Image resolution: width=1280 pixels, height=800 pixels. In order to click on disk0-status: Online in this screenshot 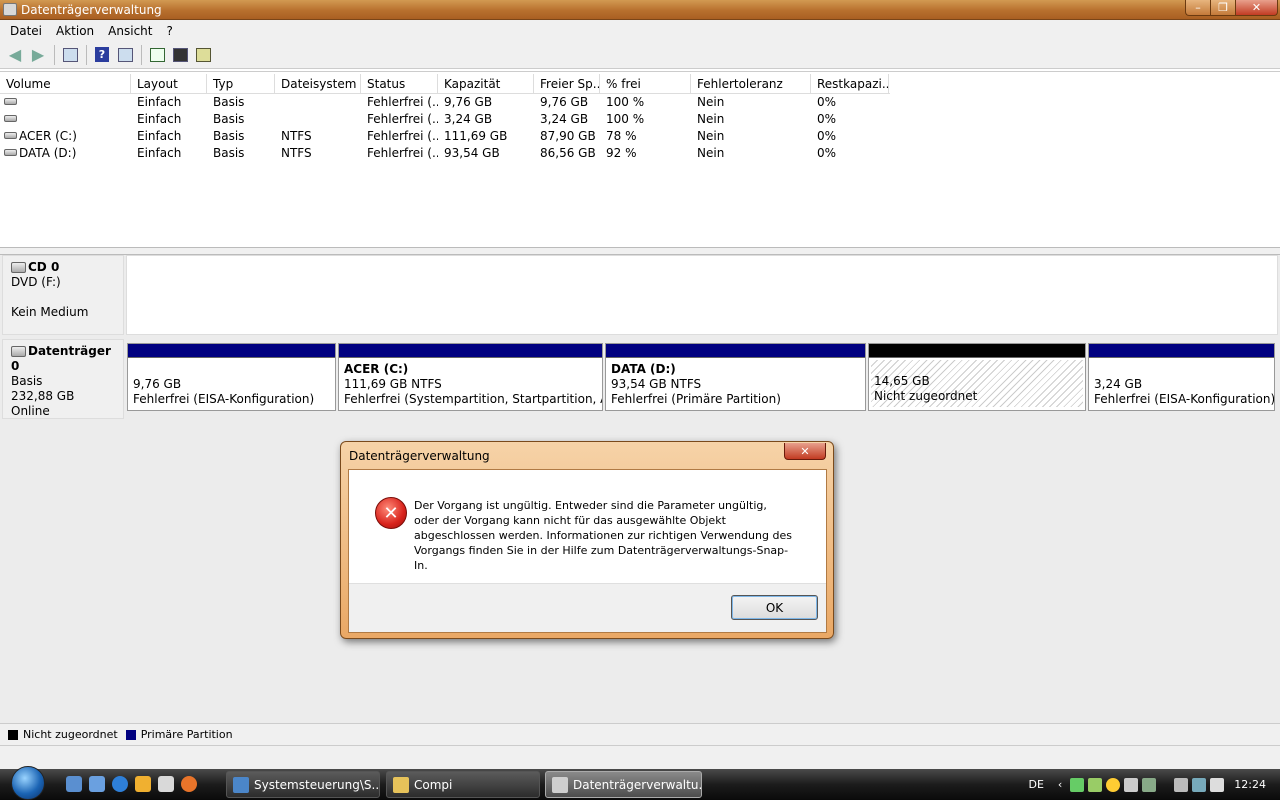, I will do `click(30, 411)`.